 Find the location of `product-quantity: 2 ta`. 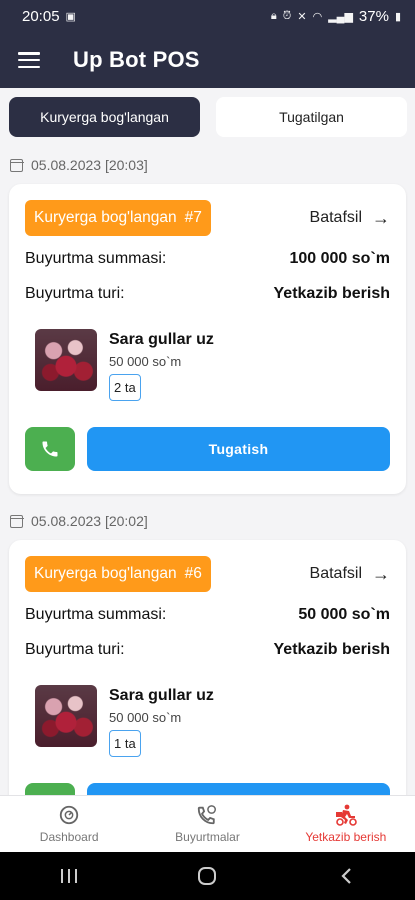

product-quantity: 2 ta is located at coordinates (125, 387).